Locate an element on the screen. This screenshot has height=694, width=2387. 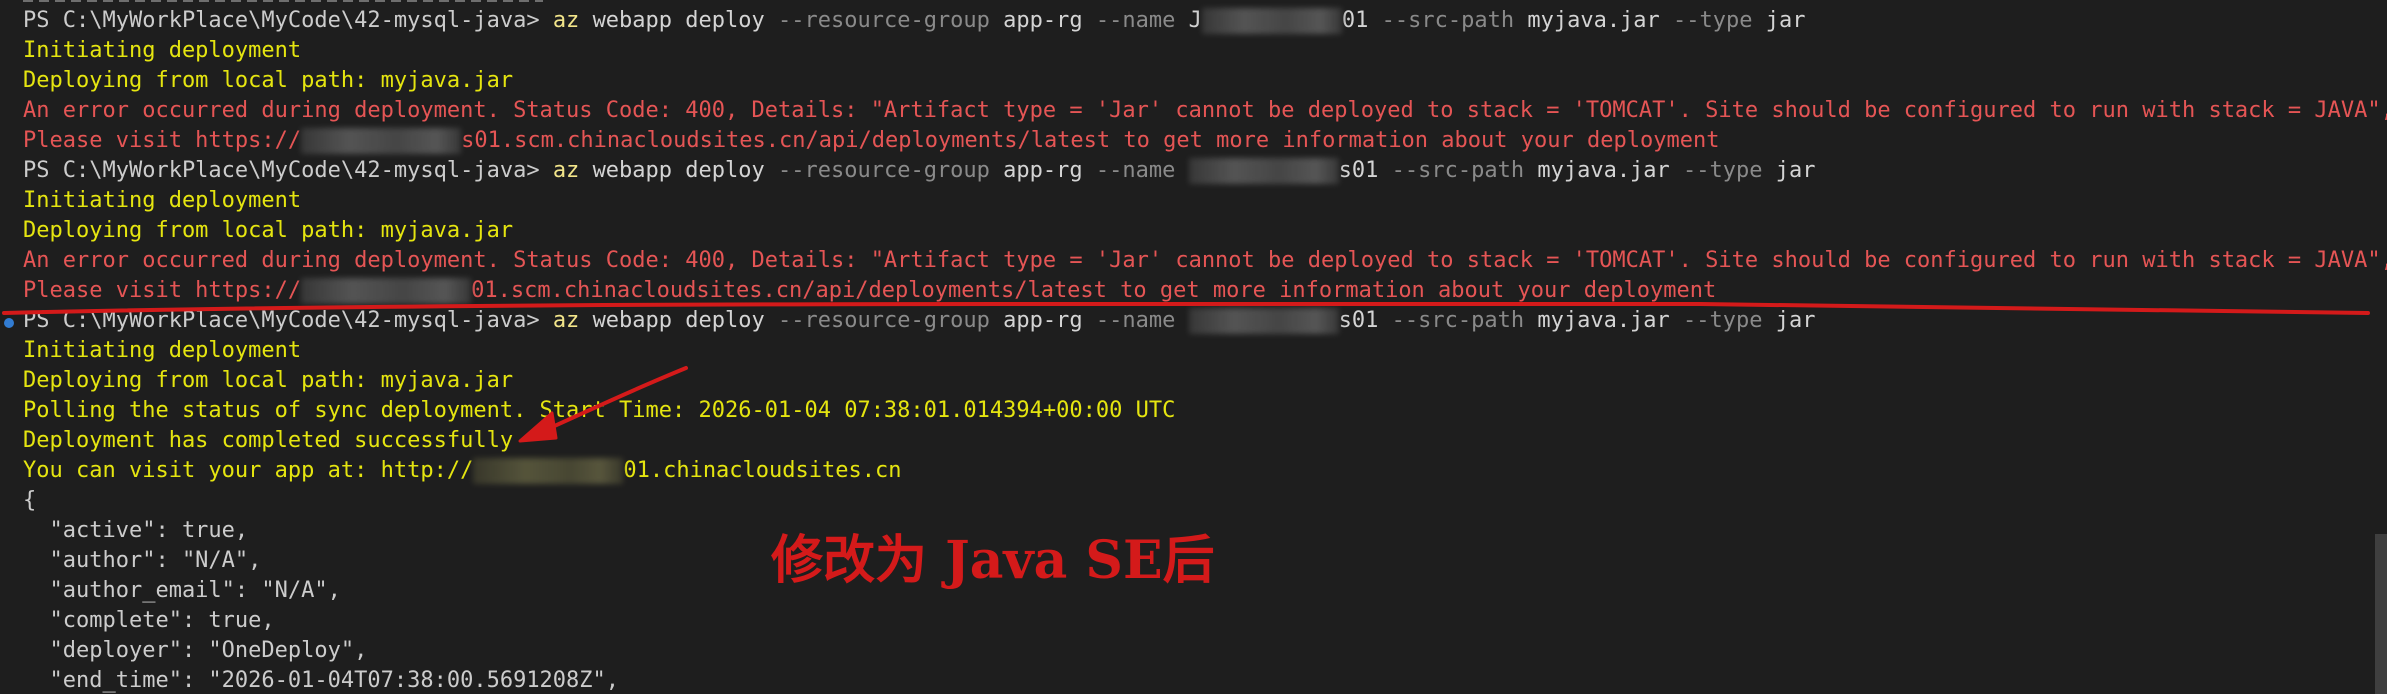
command-value: J is located at coordinates (1195, 20).